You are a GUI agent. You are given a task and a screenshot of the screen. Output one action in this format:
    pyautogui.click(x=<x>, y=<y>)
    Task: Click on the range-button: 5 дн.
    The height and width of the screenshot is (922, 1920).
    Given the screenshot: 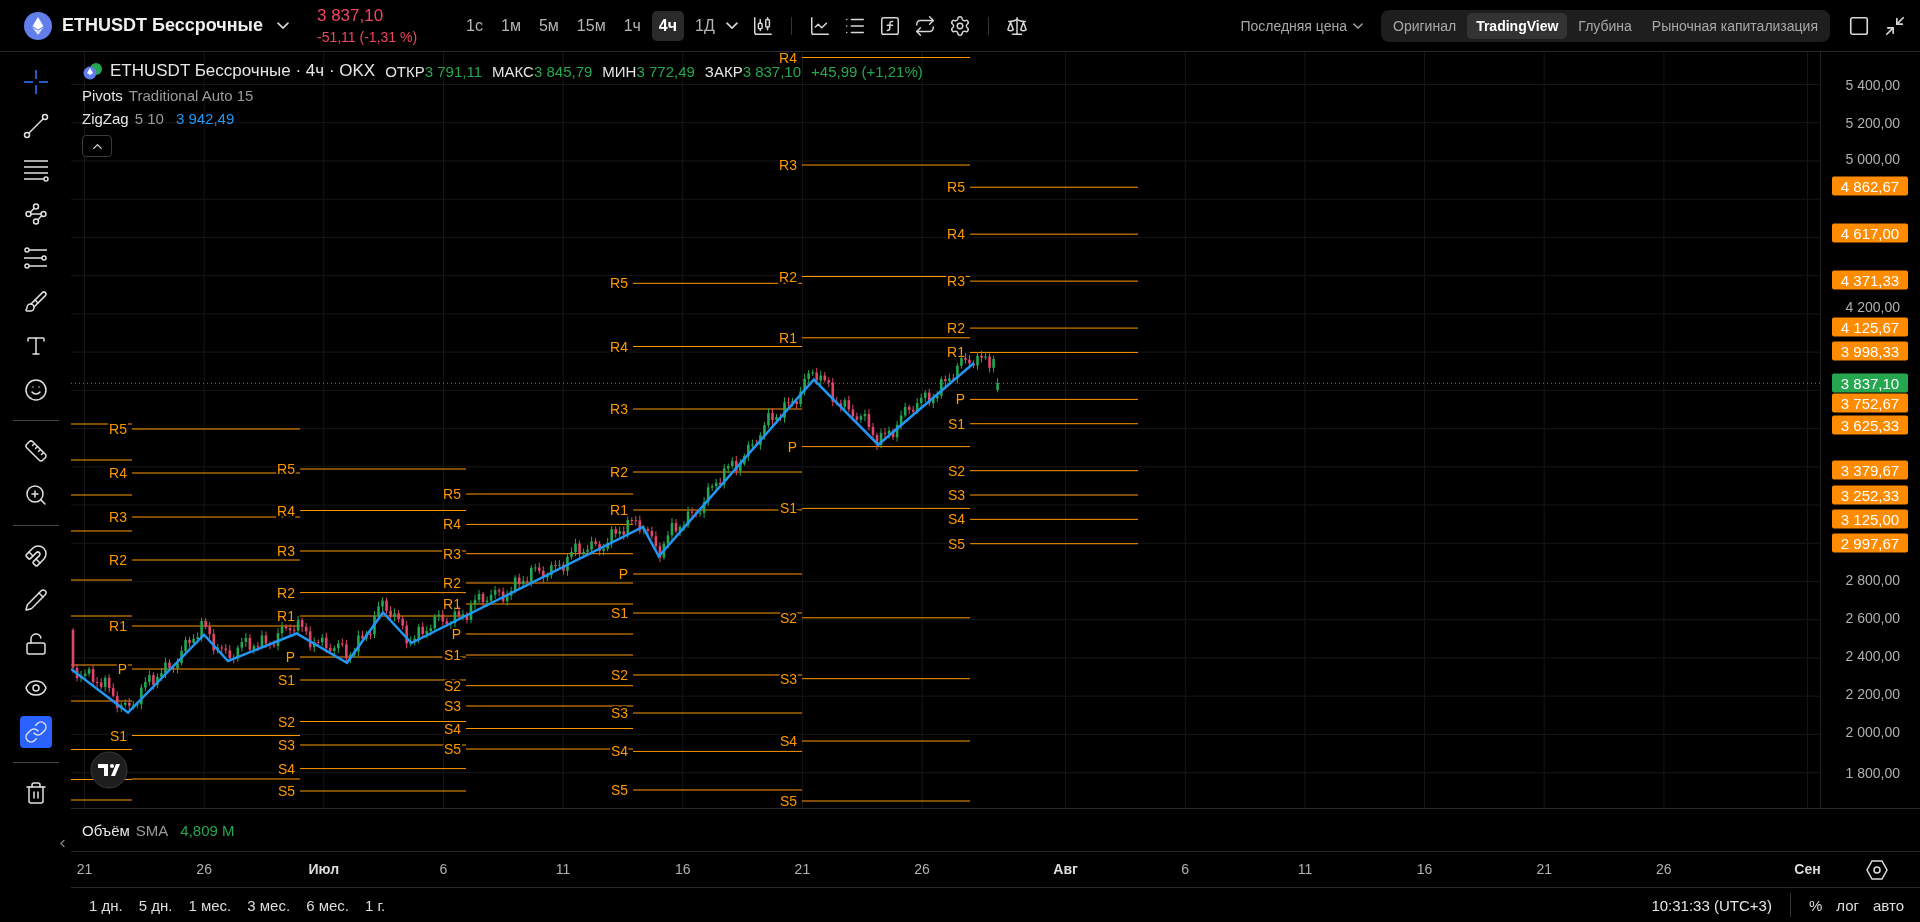 What is the action you would take?
    pyautogui.click(x=155, y=905)
    